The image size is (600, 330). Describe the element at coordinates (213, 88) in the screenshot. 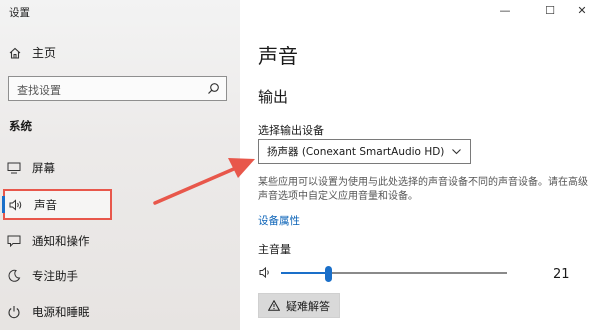

I see `search-icon` at that location.